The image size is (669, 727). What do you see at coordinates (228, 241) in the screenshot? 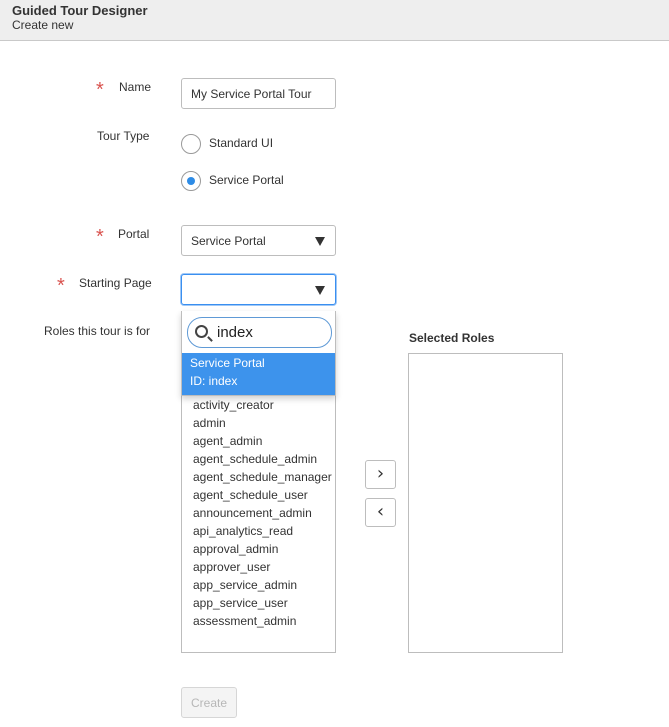
I see `portal-select-value: Service Portal` at bounding box center [228, 241].